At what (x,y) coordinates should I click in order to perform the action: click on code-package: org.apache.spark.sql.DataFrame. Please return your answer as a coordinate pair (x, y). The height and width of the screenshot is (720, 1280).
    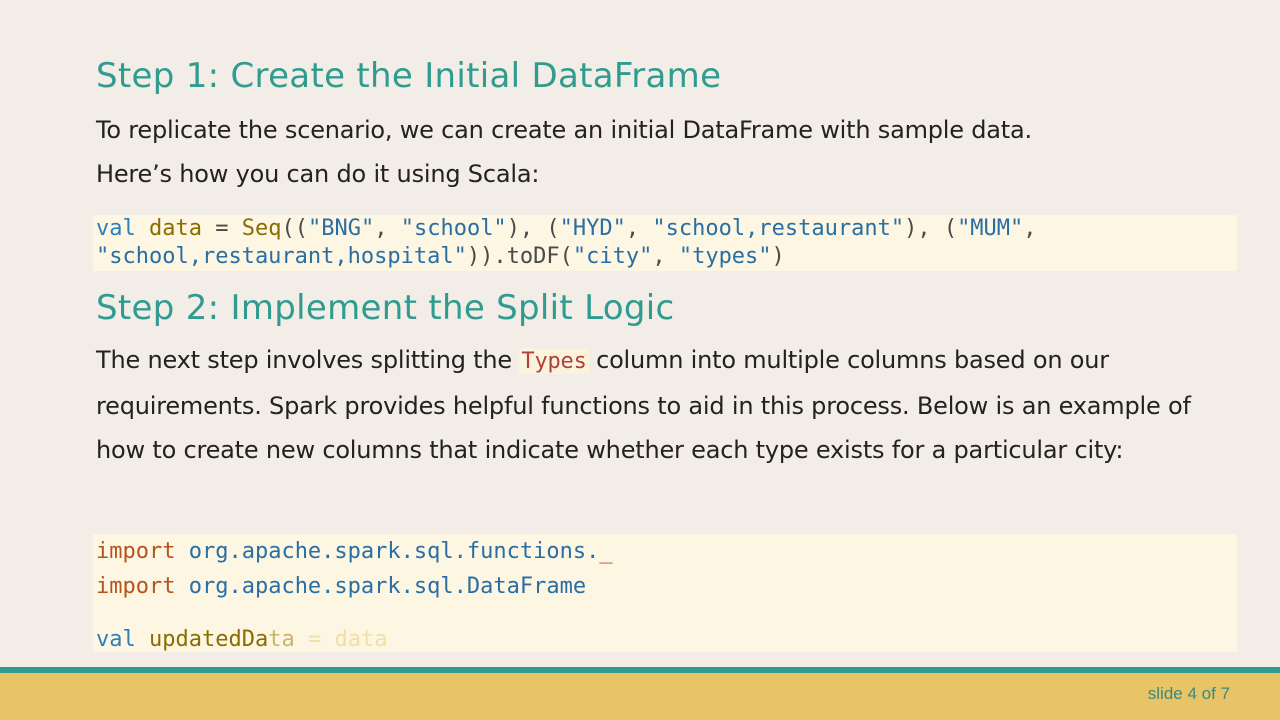
    Looking at the image, I should click on (381, 586).